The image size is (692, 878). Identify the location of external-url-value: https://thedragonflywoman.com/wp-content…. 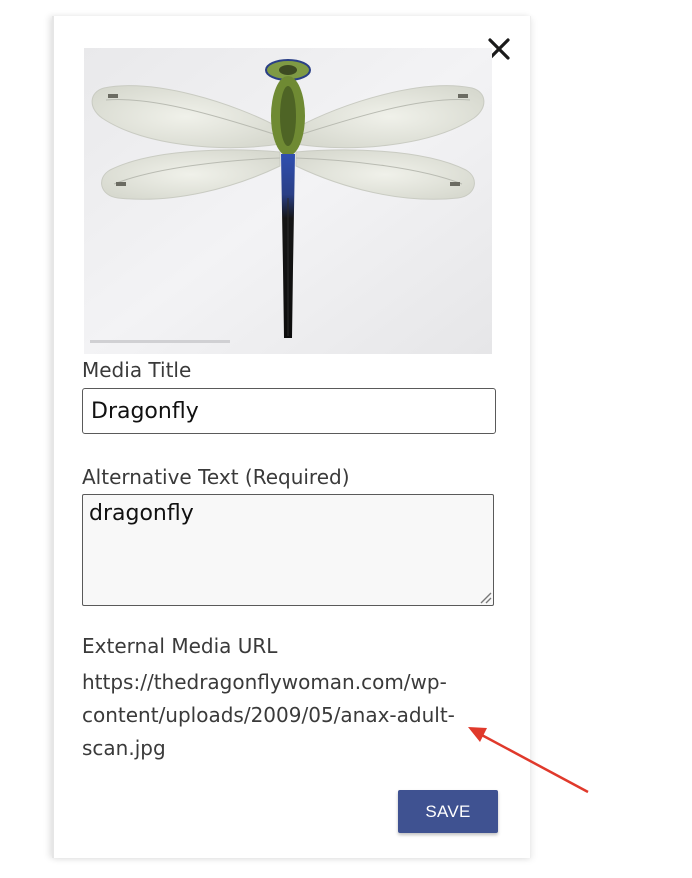
(268, 715).